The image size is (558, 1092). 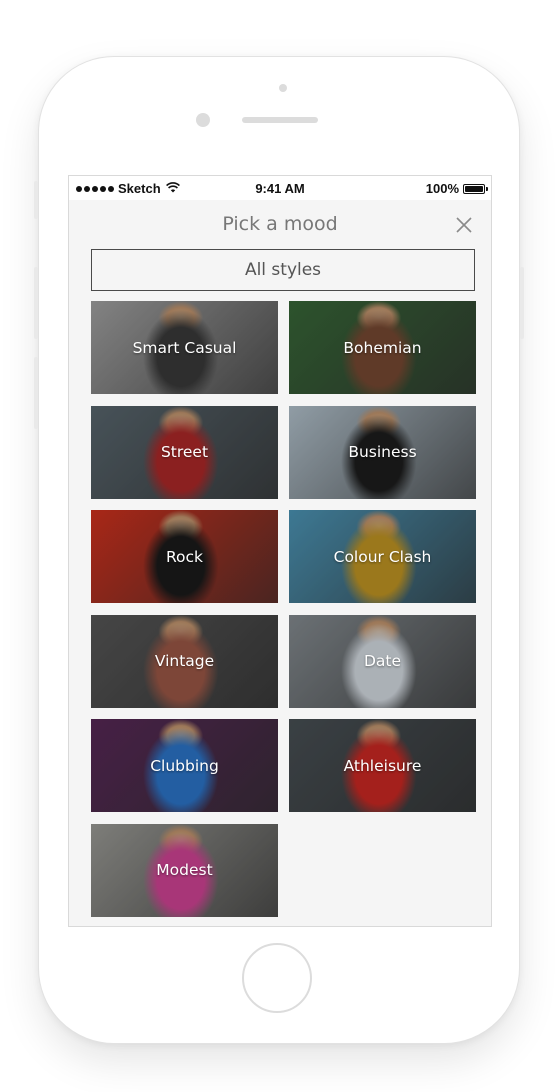 I want to click on volume-up-button, so click(x=36, y=303).